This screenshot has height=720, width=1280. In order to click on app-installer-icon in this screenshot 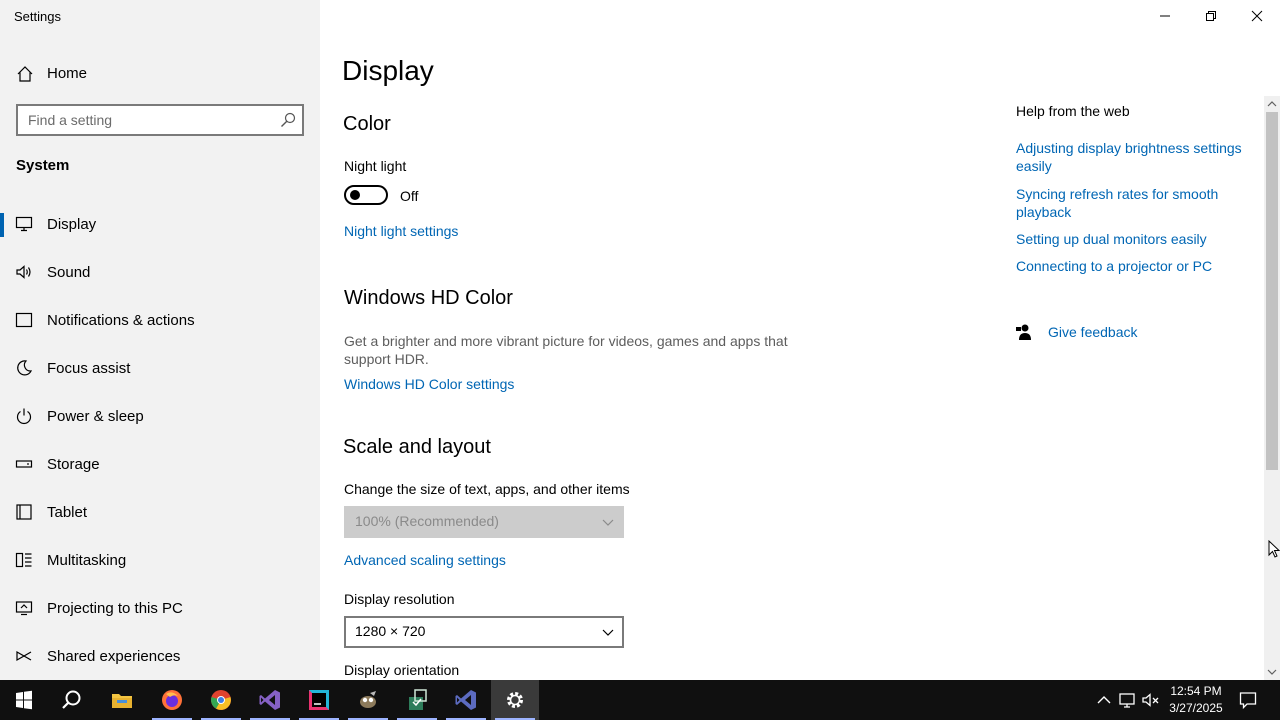, I will do `click(418, 699)`.